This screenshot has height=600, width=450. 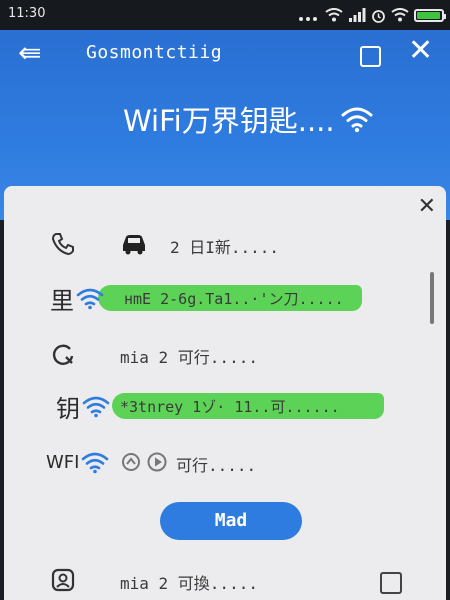 I want to click on link-icon, so click(x=131, y=462).